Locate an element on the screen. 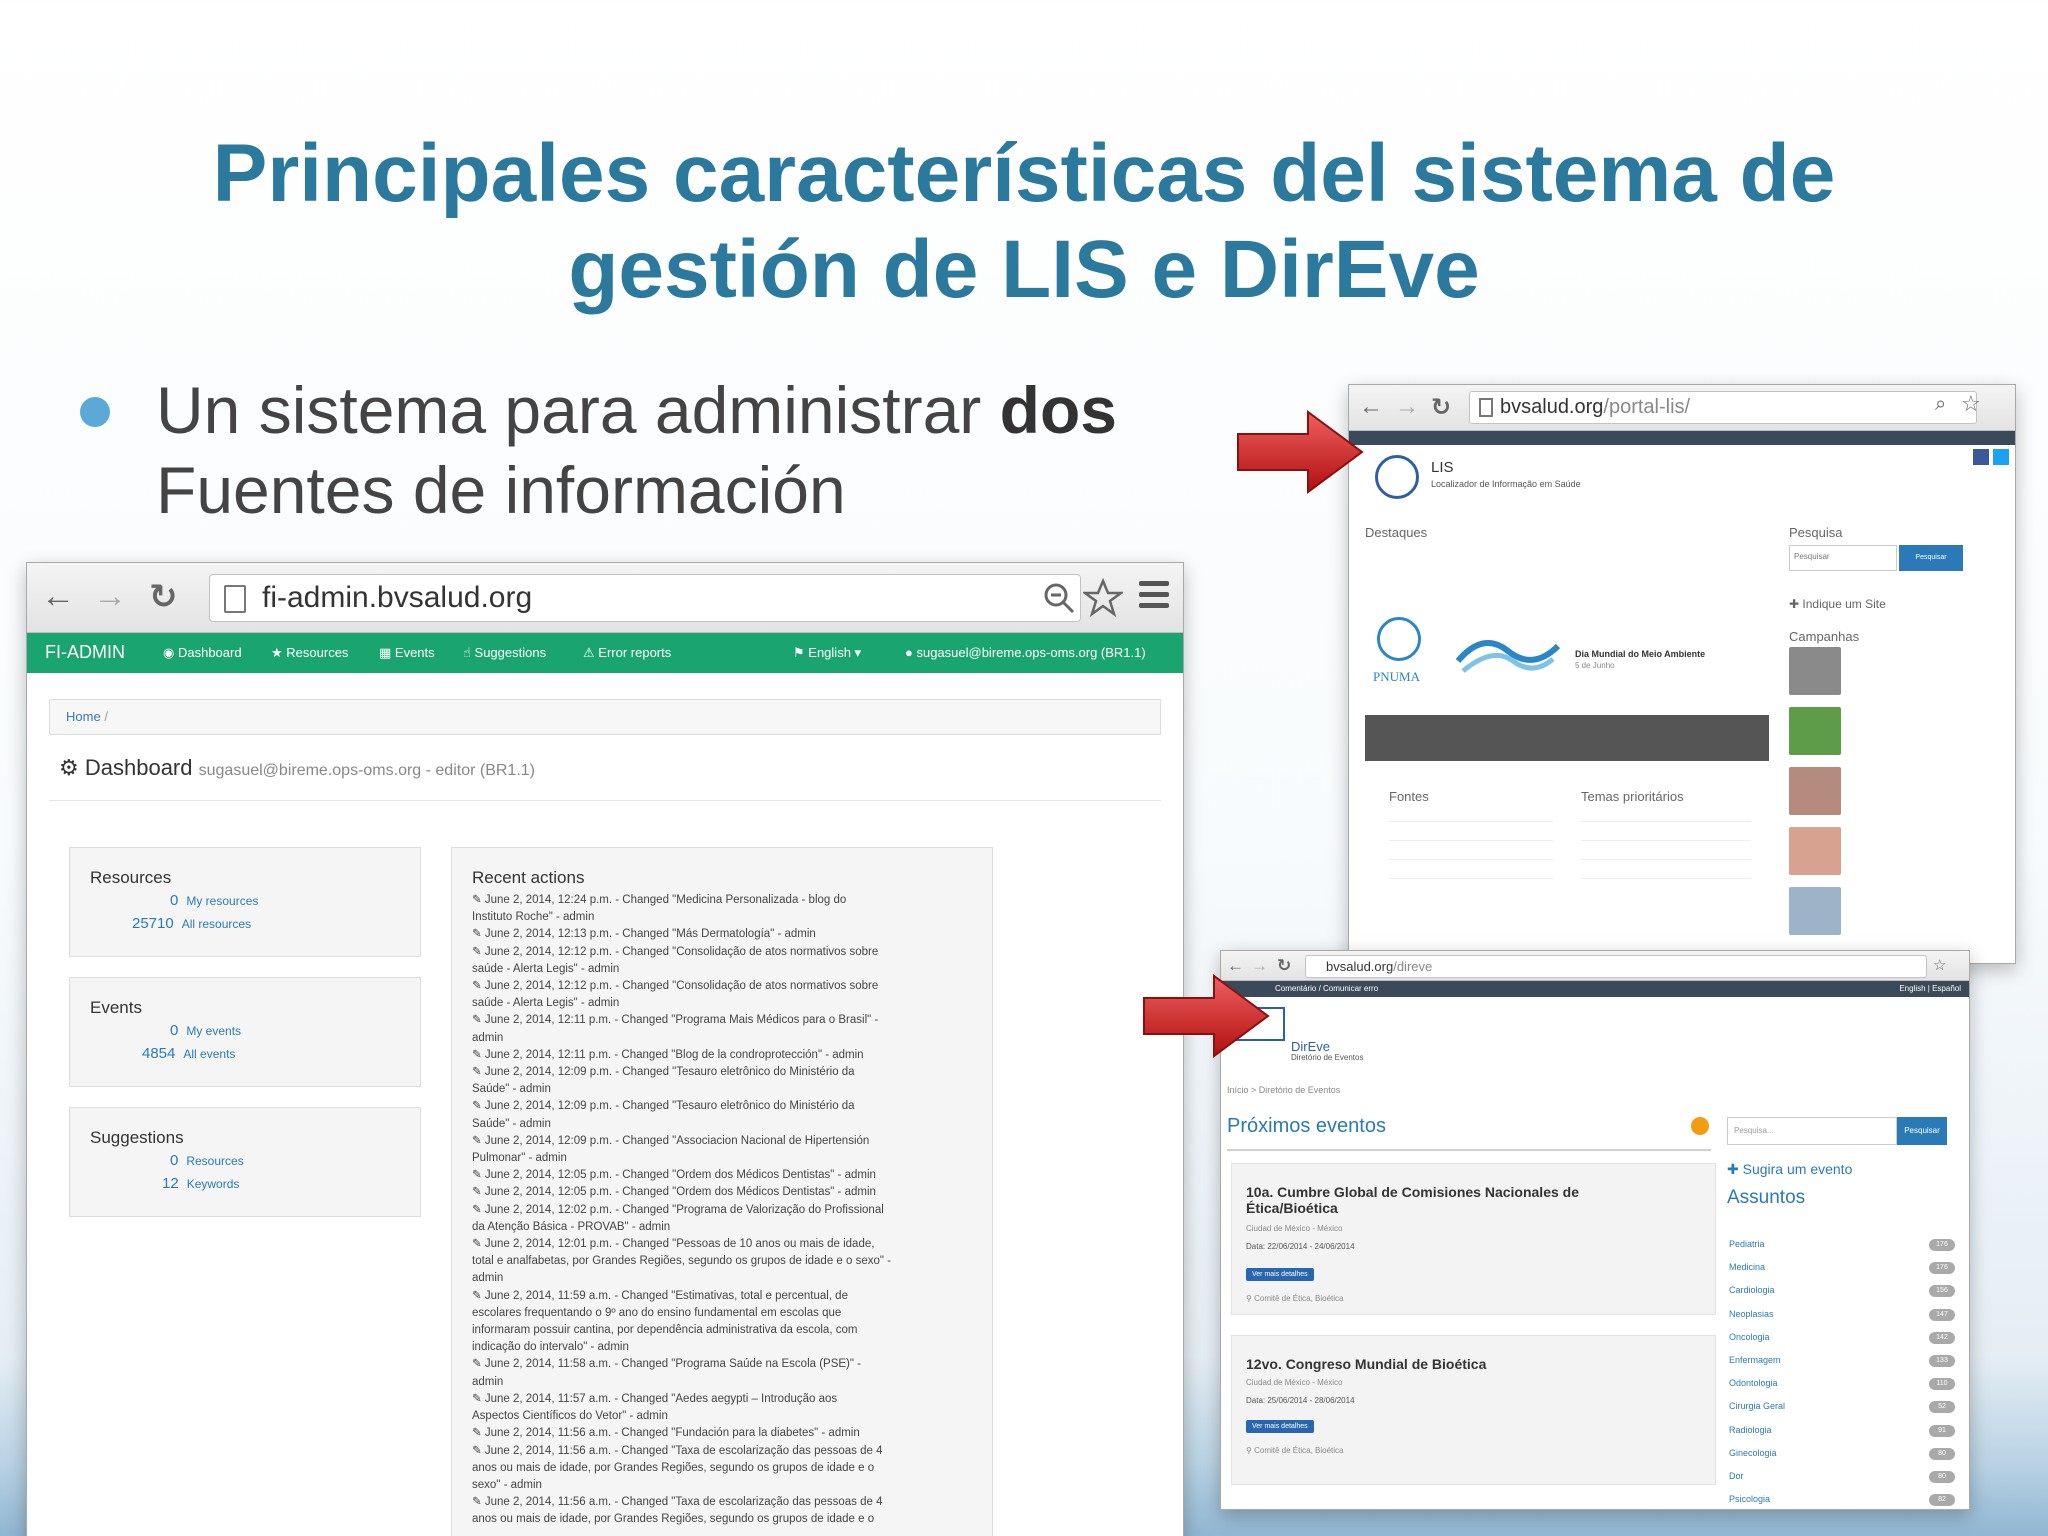 The width and height of the screenshot is (2048, 1536). all-resources-link: 25710 All resources is located at coordinates (191, 923).